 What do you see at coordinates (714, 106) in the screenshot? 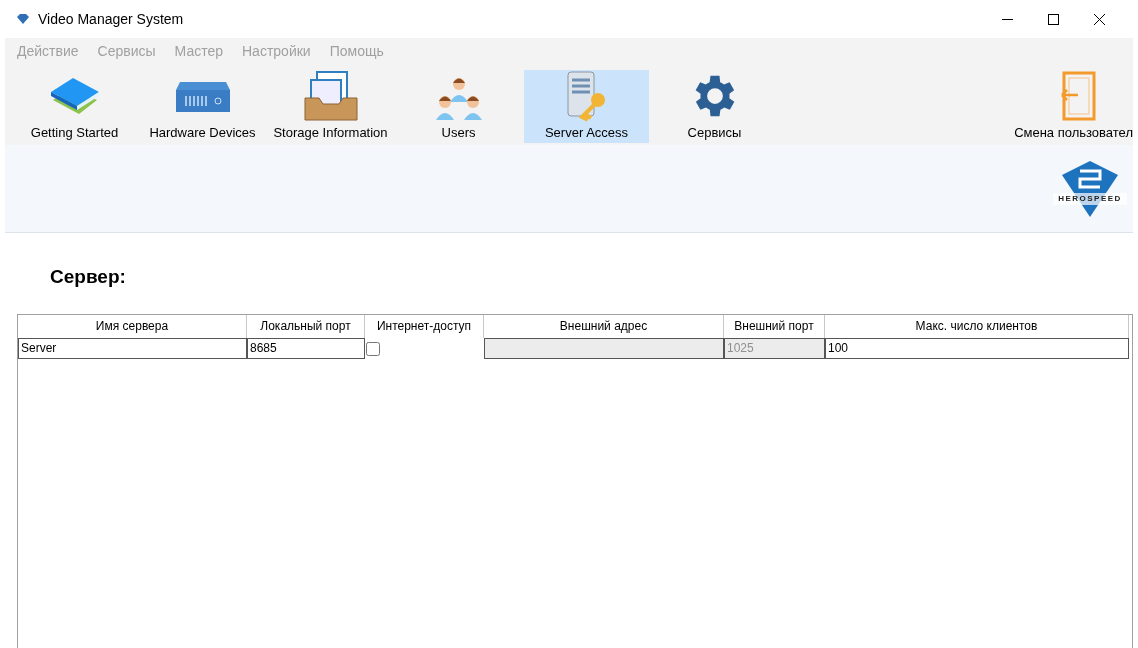
I see `toolbar-button: Сервисы` at bounding box center [714, 106].